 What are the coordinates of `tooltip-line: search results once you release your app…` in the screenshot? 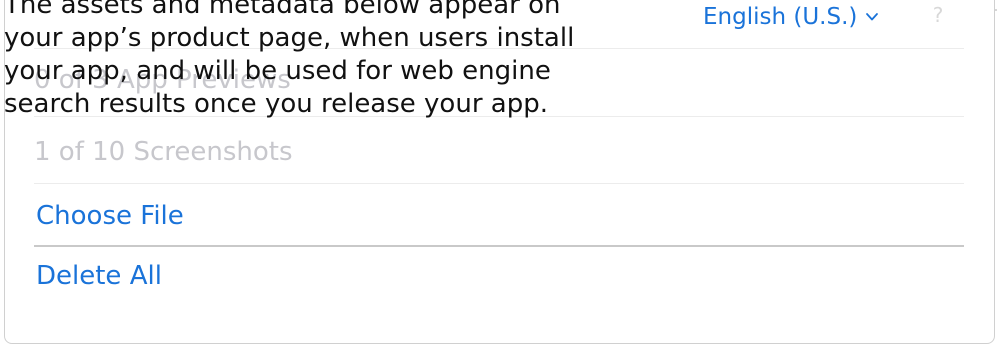 It's located at (276, 104).